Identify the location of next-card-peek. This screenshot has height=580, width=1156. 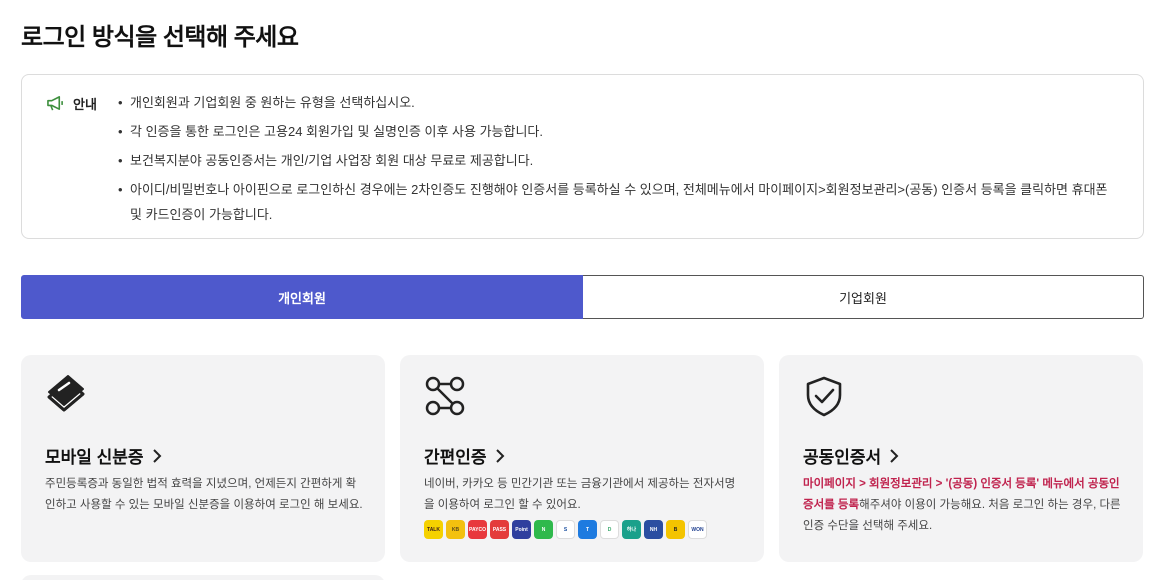
(203, 577).